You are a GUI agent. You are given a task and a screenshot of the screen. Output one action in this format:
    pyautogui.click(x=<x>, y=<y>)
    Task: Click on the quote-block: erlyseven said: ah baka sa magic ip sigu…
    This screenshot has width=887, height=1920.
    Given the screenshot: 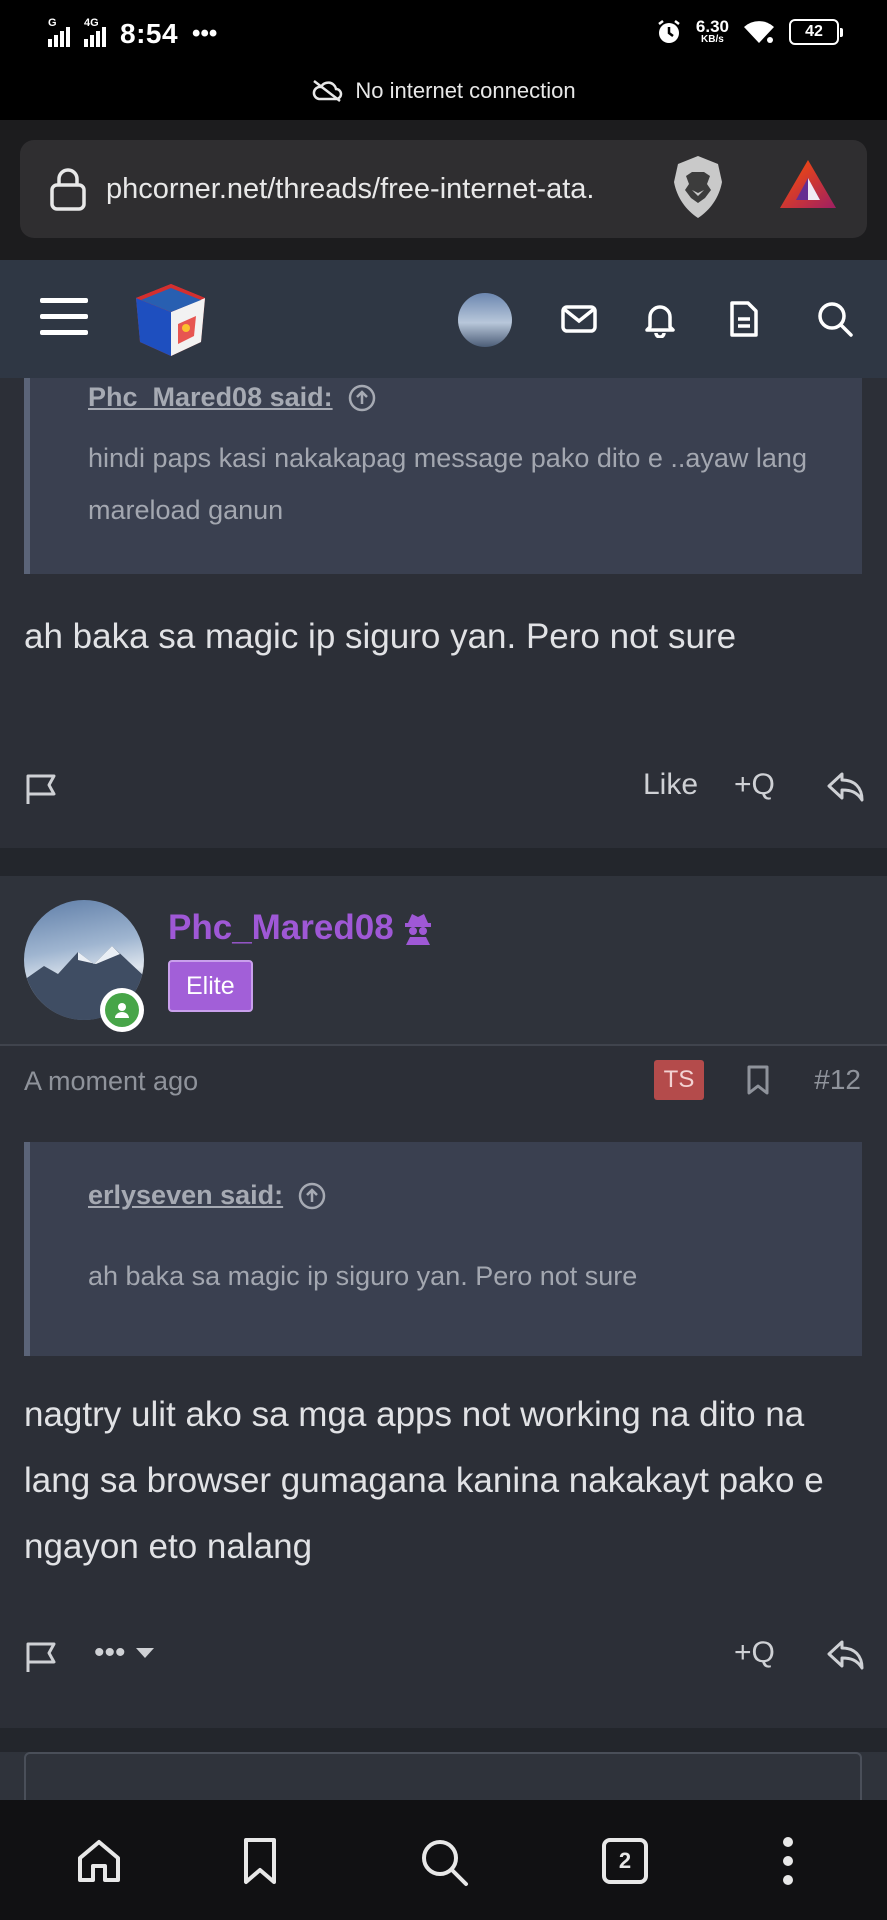 What is the action you would take?
    pyautogui.click(x=443, y=1249)
    